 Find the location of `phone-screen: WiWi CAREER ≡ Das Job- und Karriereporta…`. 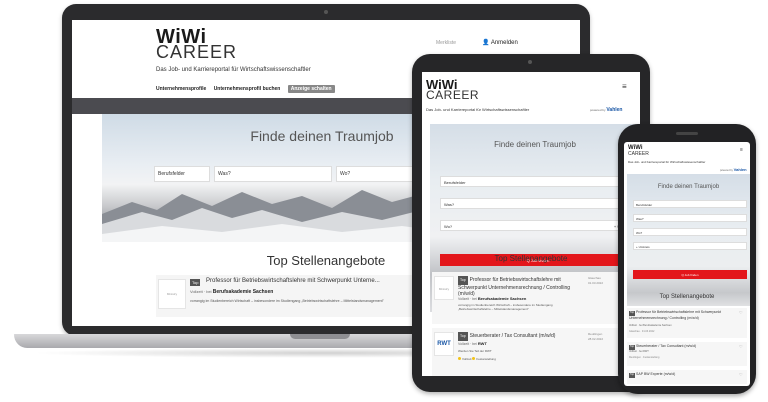

phone-screen: WiWi CAREER ≡ Das Job- und Karriereporta… is located at coordinates (687, 264).